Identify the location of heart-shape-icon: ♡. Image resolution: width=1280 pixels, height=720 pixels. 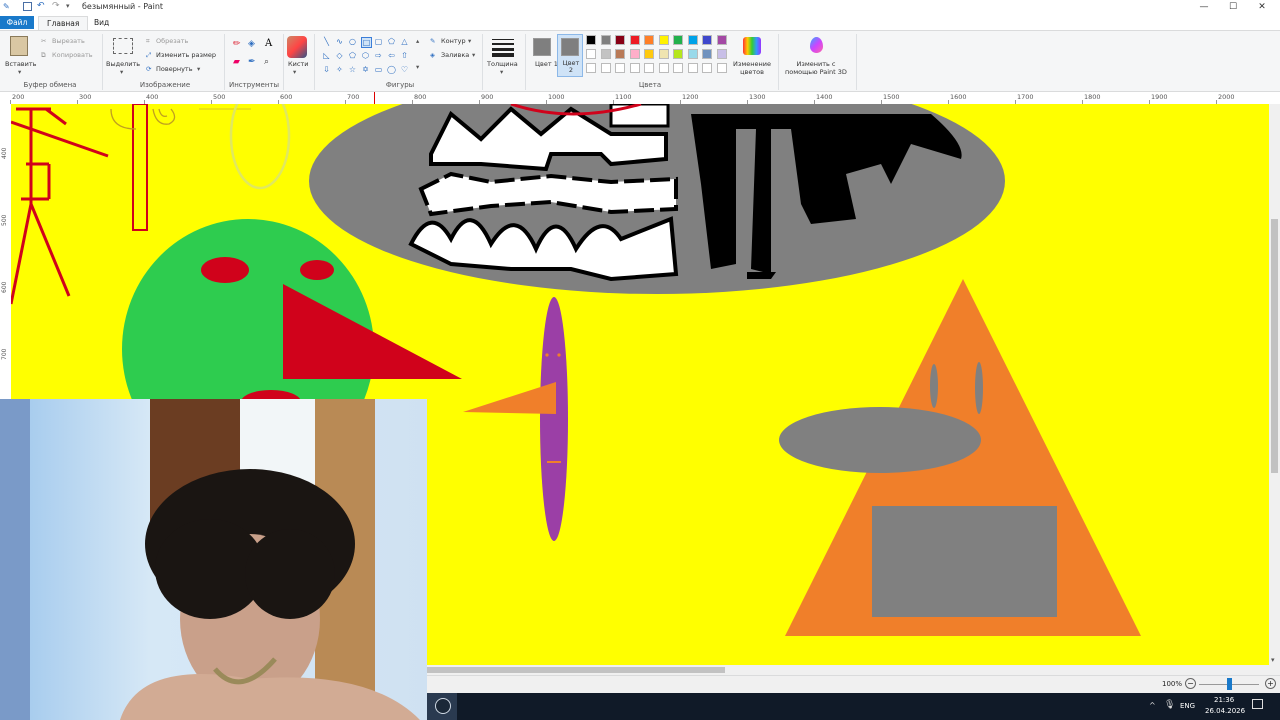
(404, 69).